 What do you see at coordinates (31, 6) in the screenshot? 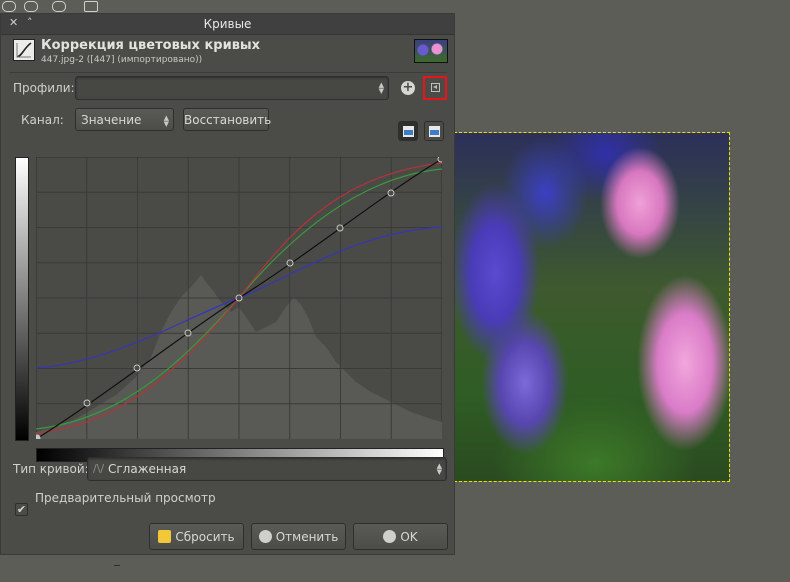
I see `ellipse-select-icon` at bounding box center [31, 6].